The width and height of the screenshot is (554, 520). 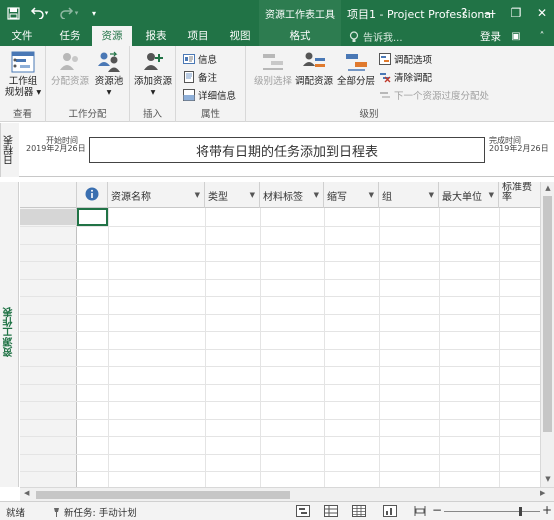 I want to click on information-button: 信息, so click(x=200, y=59).